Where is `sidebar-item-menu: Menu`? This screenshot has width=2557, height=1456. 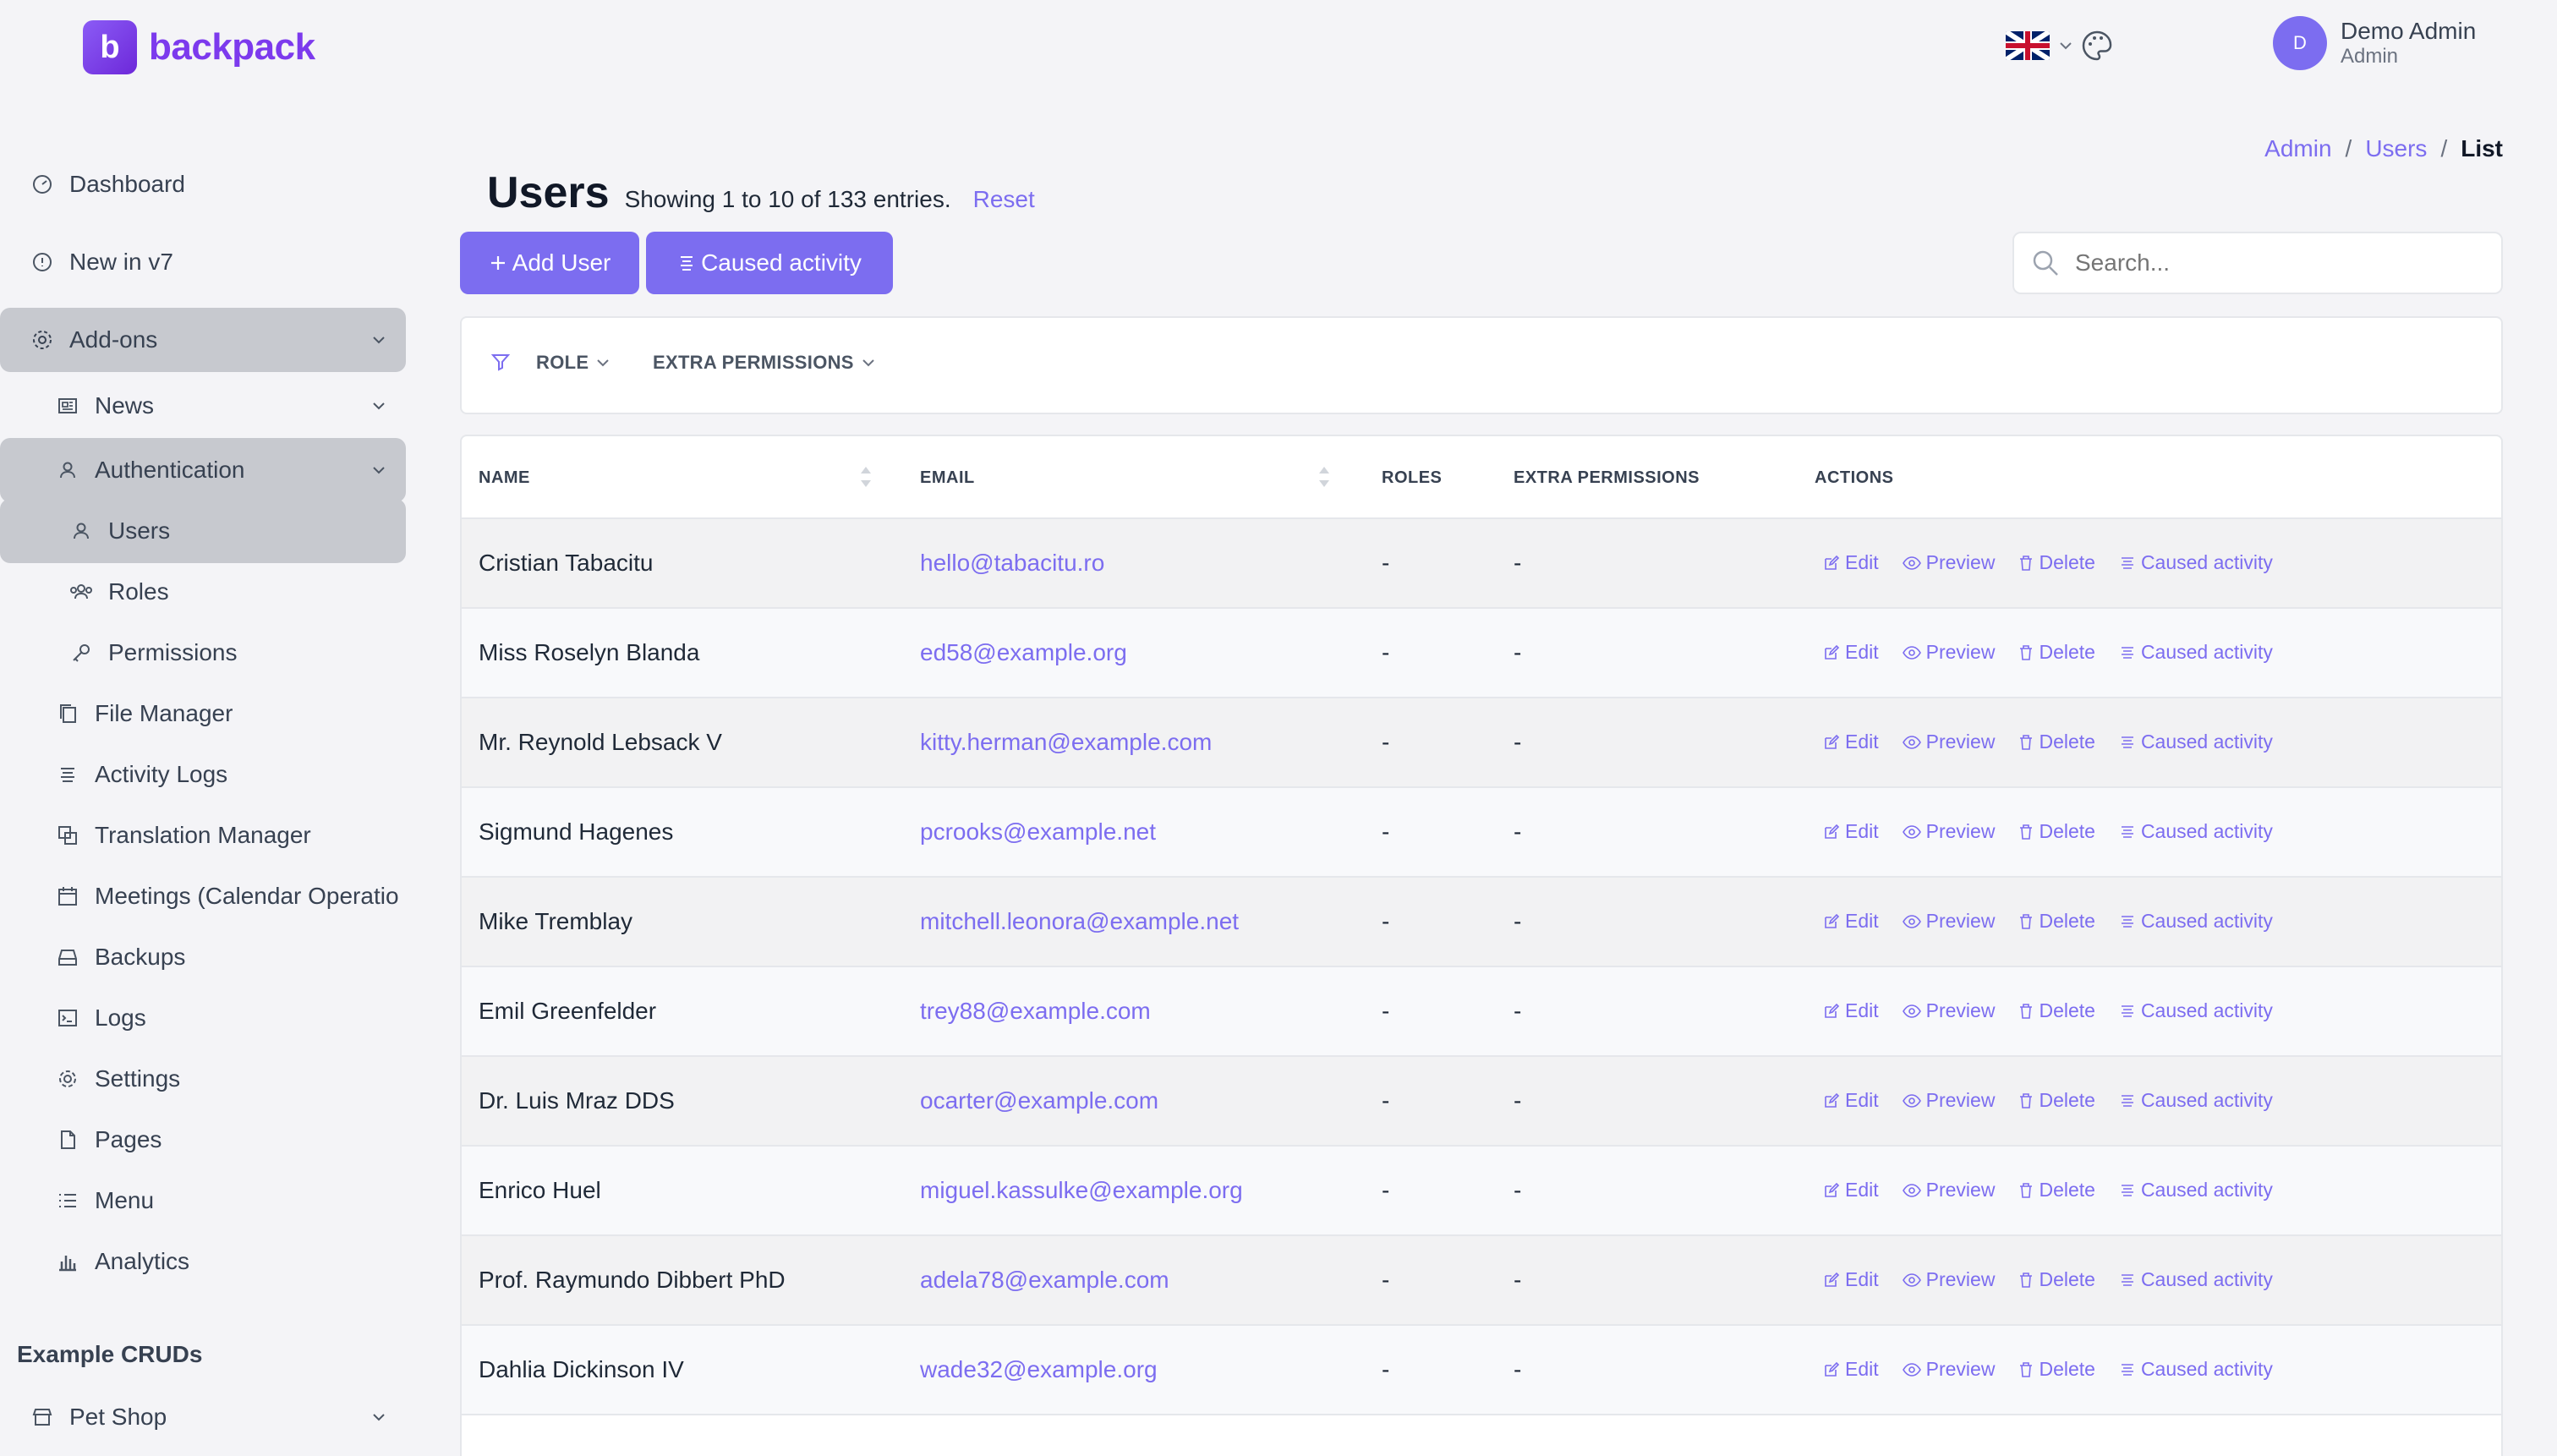 sidebar-item-menu: Menu is located at coordinates (203, 1201).